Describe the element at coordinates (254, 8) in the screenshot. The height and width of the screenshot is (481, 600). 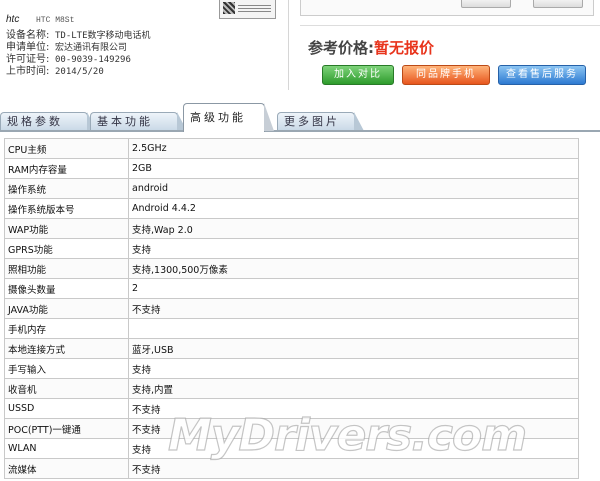
I see `label-text-lines` at that location.